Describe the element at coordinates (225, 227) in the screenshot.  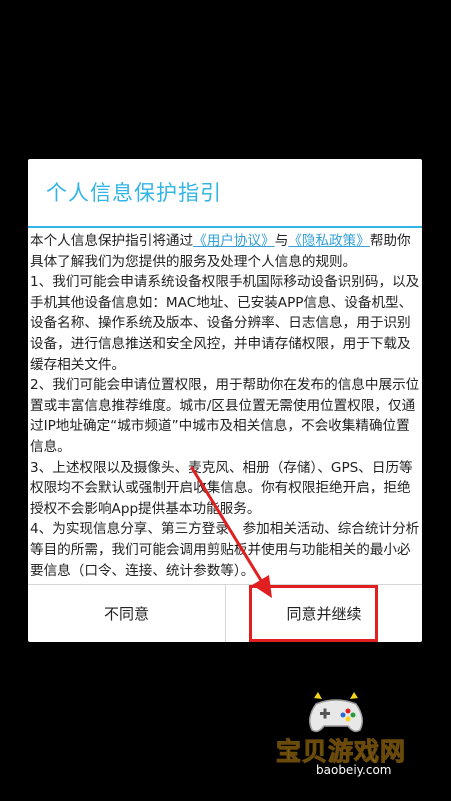
I see `title-divider` at that location.